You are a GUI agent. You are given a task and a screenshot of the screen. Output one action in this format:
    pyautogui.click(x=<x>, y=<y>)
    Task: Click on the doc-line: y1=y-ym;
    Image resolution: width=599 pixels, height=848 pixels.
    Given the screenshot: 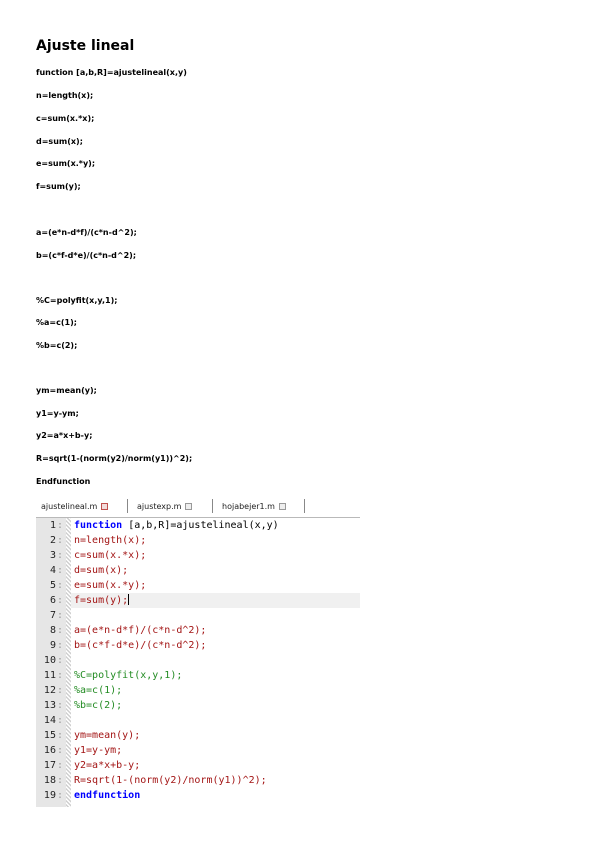 What is the action you would take?
    pyautogui.click(x=57, y=413)
    